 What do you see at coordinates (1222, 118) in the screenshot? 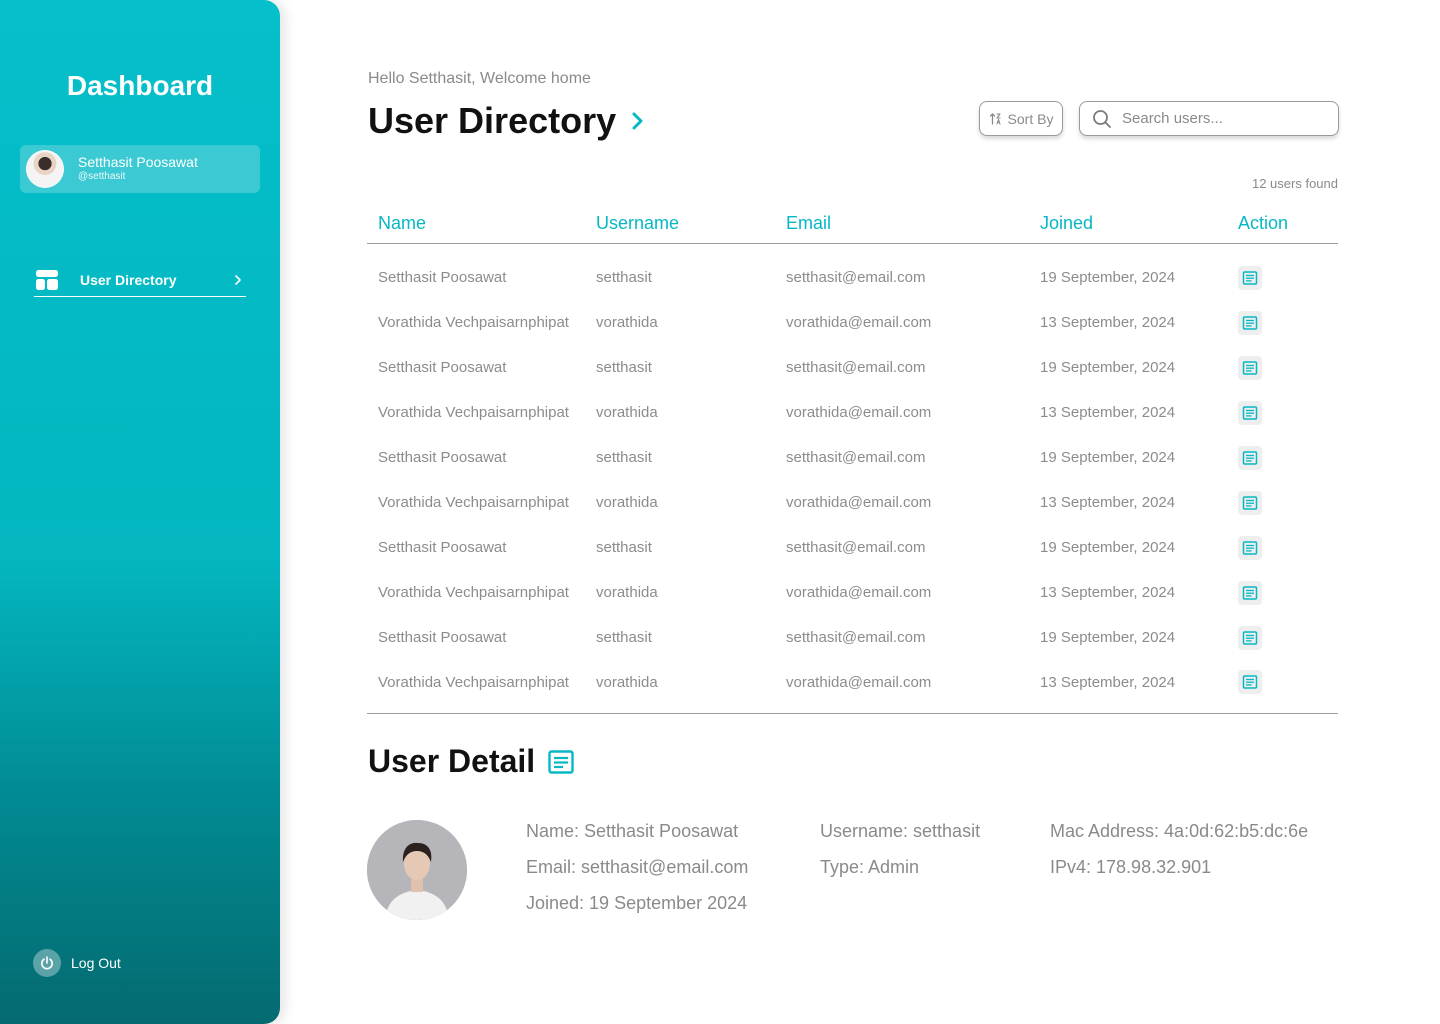
I see `search-input` at bounding box center [1222, 118].